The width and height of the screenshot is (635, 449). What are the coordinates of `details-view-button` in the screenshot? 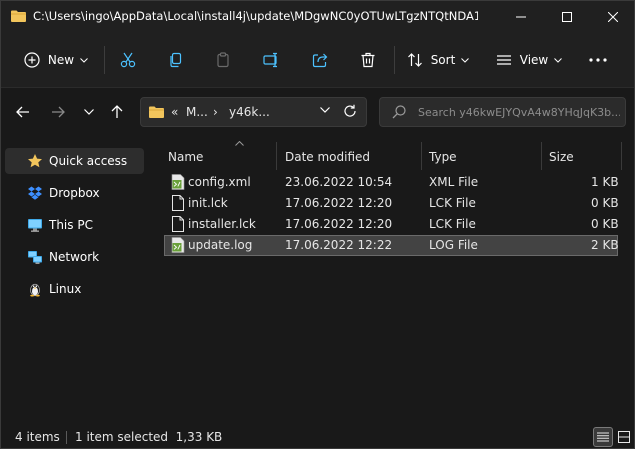 It's located at (603, 437).